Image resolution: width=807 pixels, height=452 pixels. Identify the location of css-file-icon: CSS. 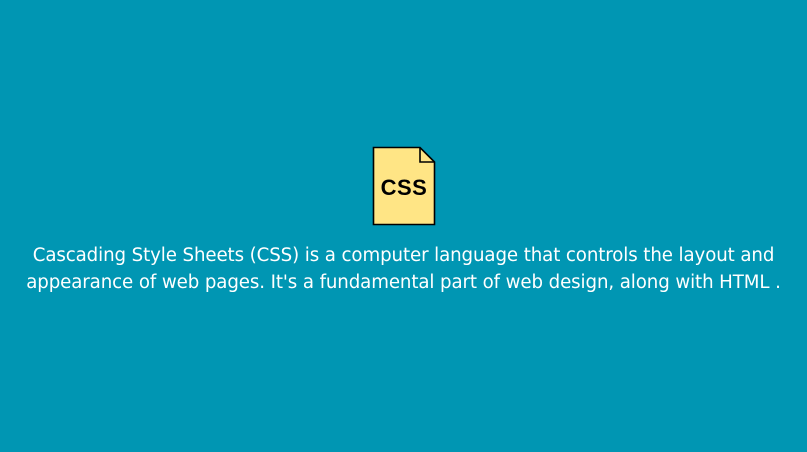
(404, 186).